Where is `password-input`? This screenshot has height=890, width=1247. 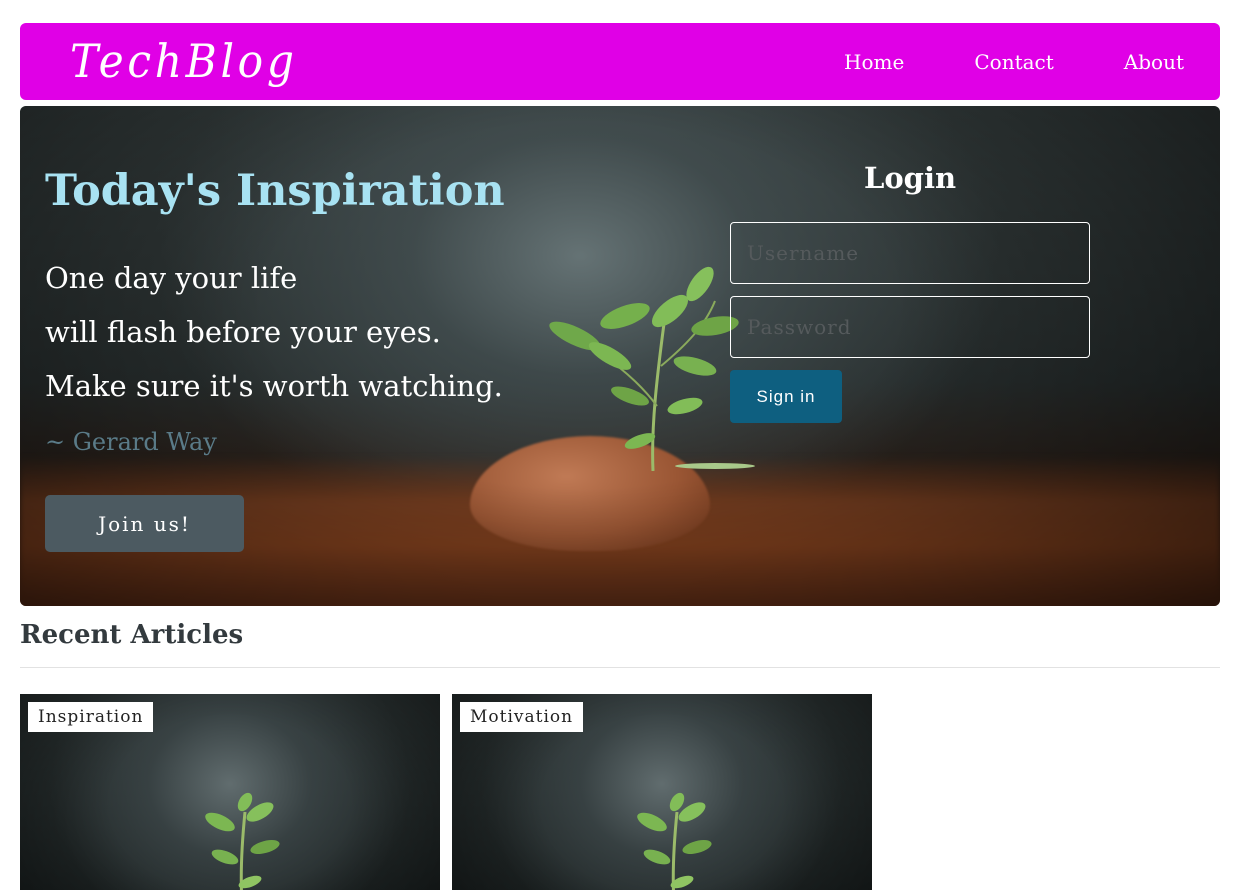 password-input is located at coordinates (910, 327).